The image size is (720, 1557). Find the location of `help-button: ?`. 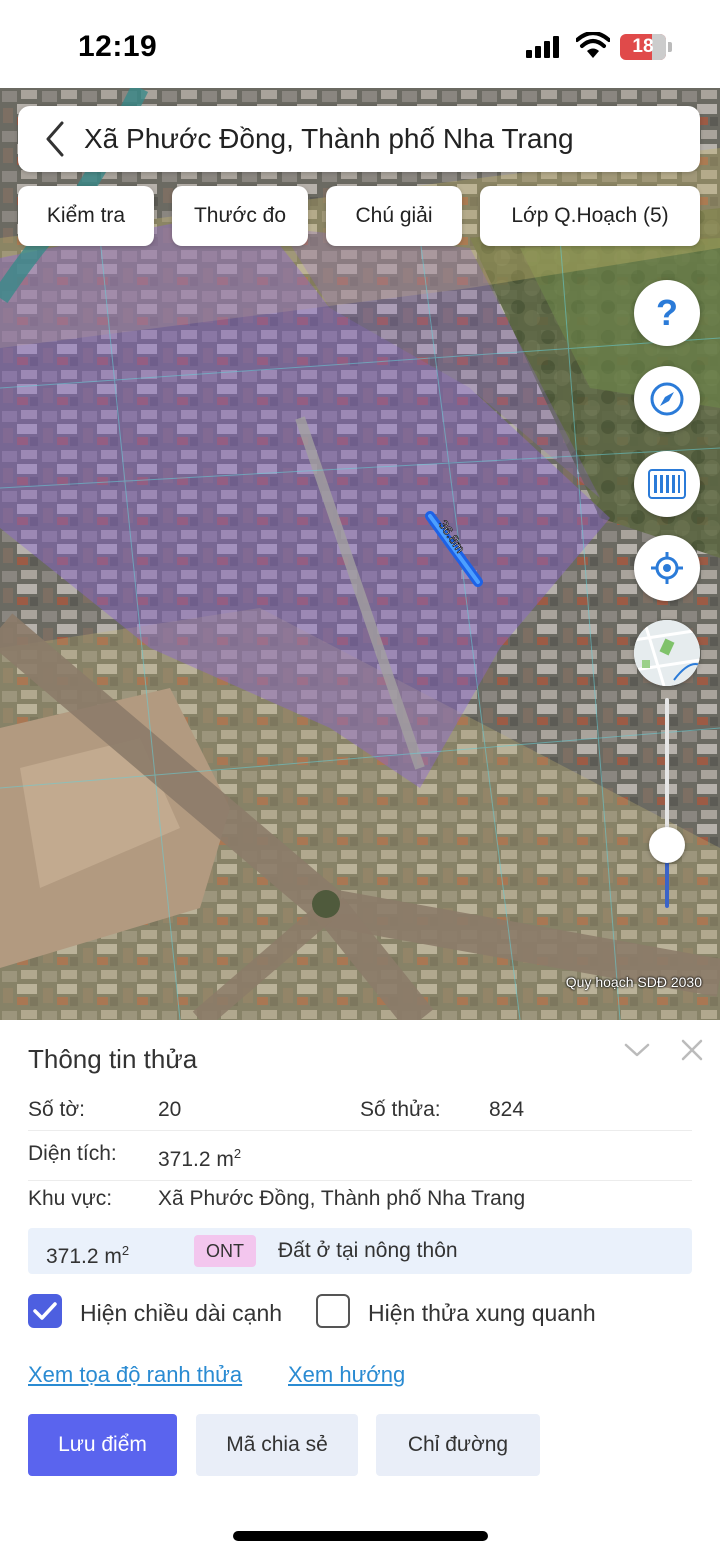

help-button: ? is located at coordinates (667, 313).